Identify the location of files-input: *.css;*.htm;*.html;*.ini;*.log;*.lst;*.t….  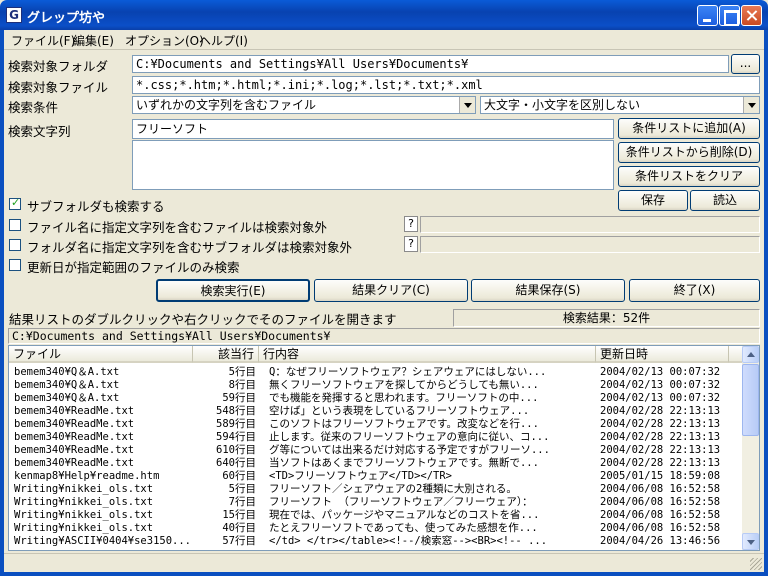
(446, 85).